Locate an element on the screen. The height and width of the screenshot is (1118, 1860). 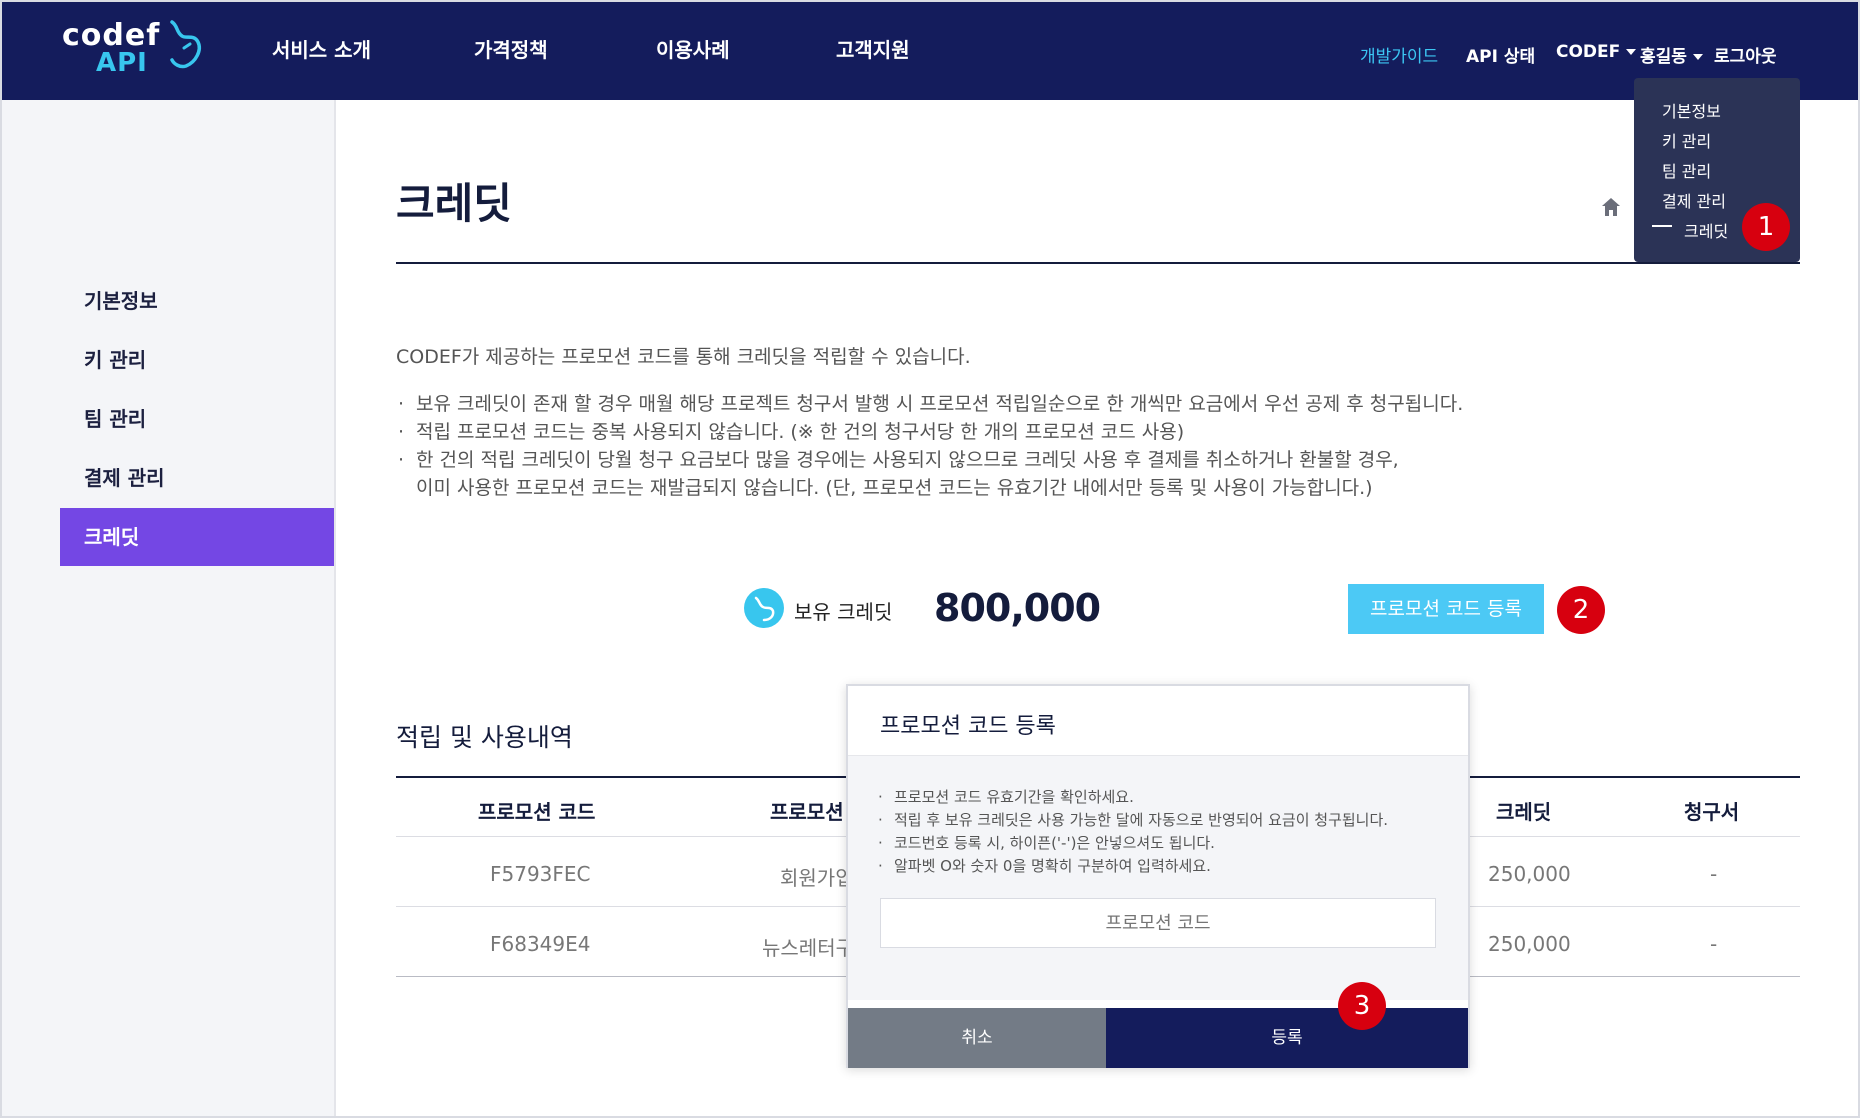
nav-service-intro: 서비스 소개 is located at coordinates (321, 48).